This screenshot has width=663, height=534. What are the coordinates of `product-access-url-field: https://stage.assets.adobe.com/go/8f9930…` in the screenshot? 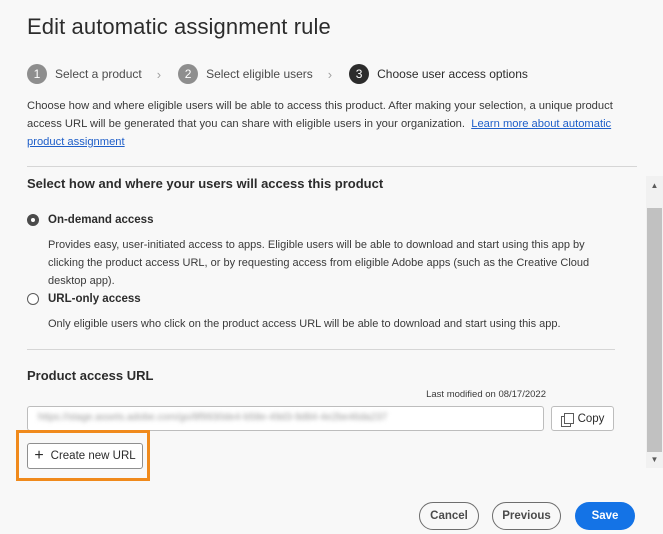 It's located at (285, 418).